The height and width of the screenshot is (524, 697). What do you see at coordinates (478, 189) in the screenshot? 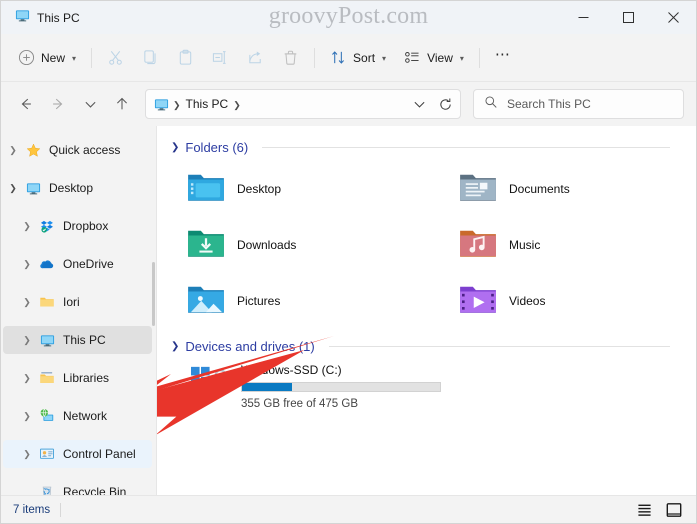
I see `documents-folder-icon` at bounding box center [478, 189].